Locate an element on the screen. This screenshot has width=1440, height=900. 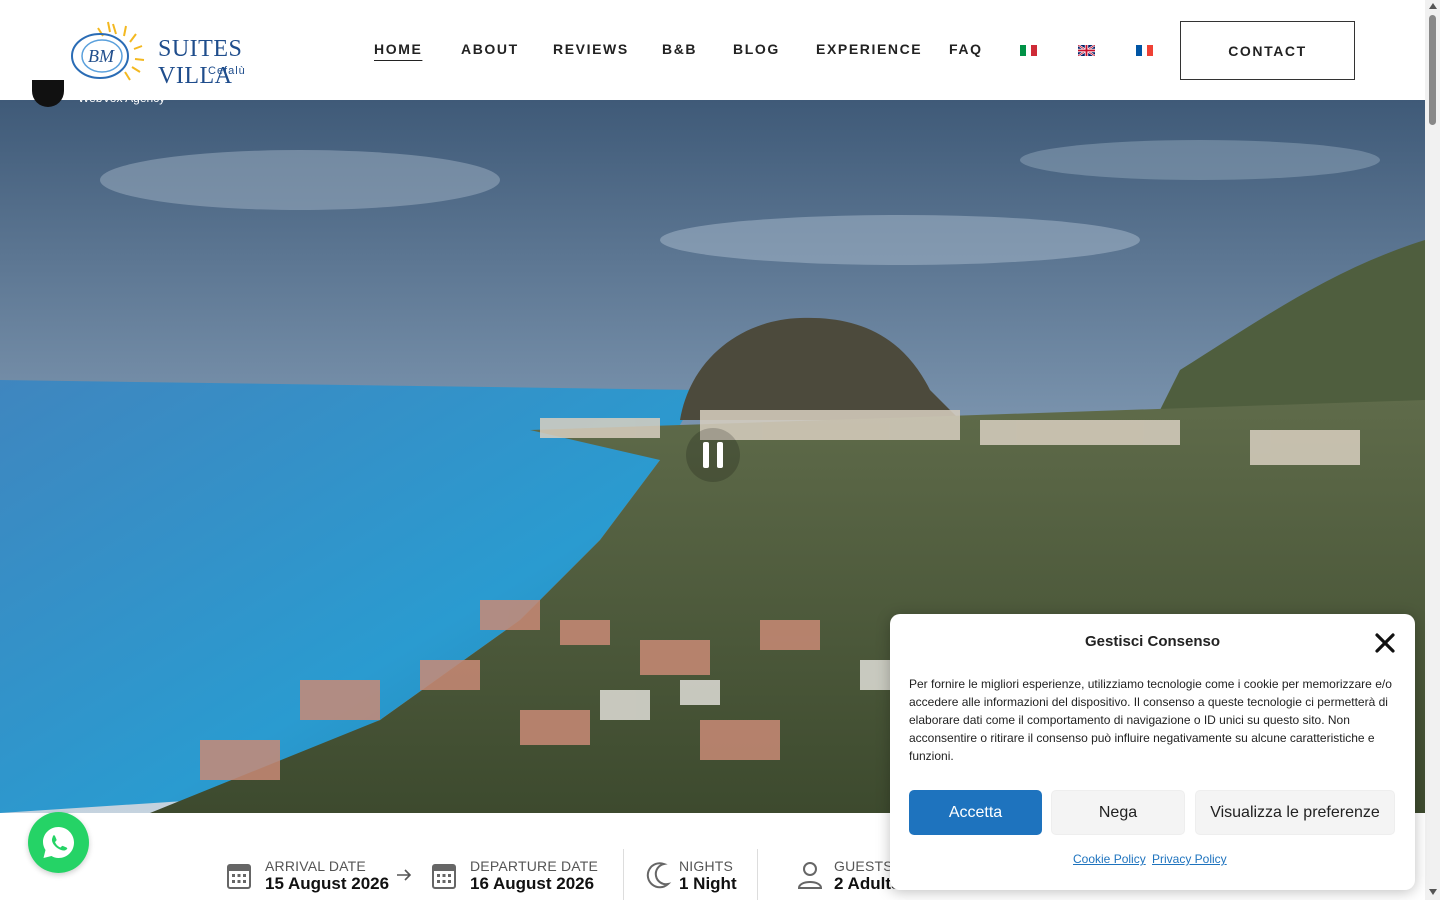
contact-button: CONTACT is located at coordinates (1267, 50).